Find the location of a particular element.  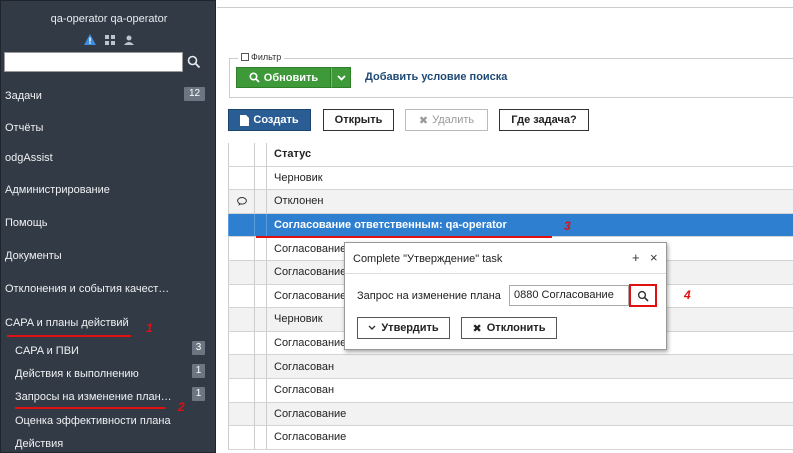

top-bar is located at coordinates (505, 4).